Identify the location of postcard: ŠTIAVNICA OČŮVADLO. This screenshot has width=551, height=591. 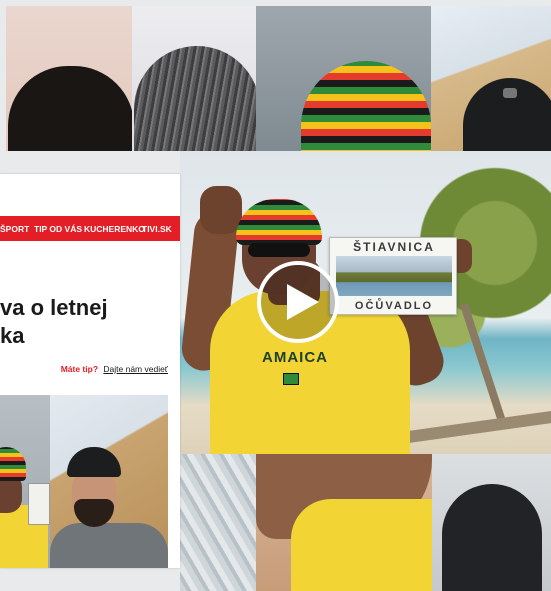
(393, 276).